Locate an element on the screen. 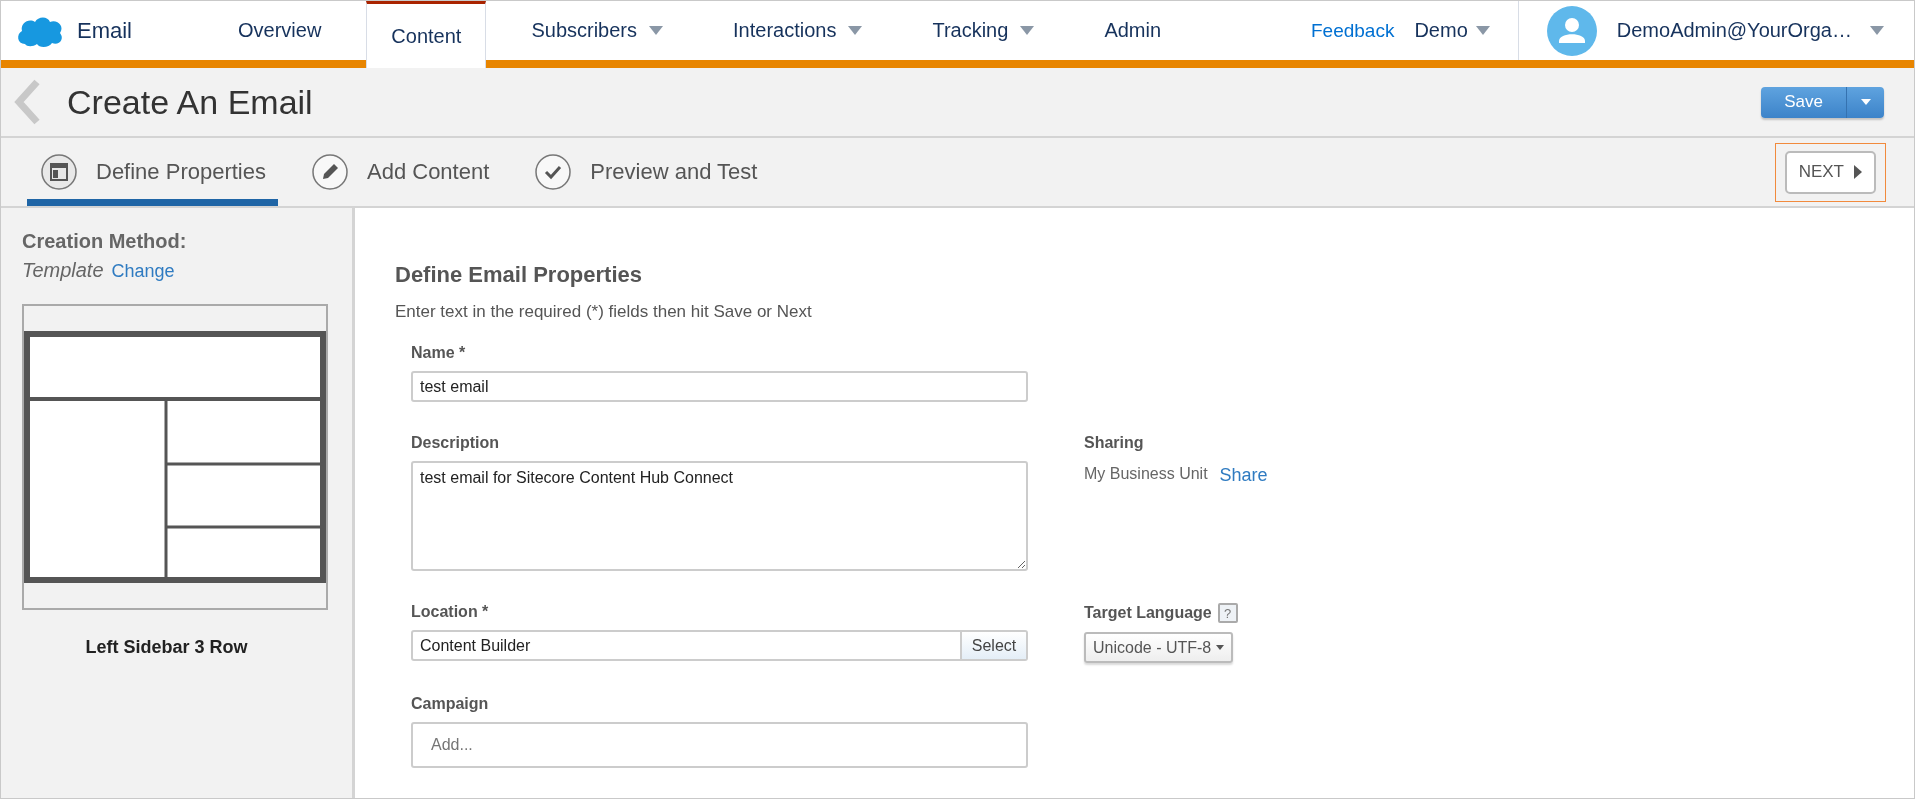  language-dropdown: Unicode - UTF-8 is located at coordinates (1159, 647).